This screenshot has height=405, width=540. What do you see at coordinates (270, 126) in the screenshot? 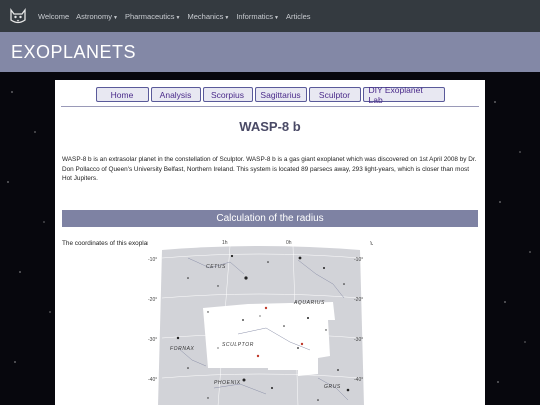
I see `page-title: WASP-8 b` at bounding box center [270, 126].